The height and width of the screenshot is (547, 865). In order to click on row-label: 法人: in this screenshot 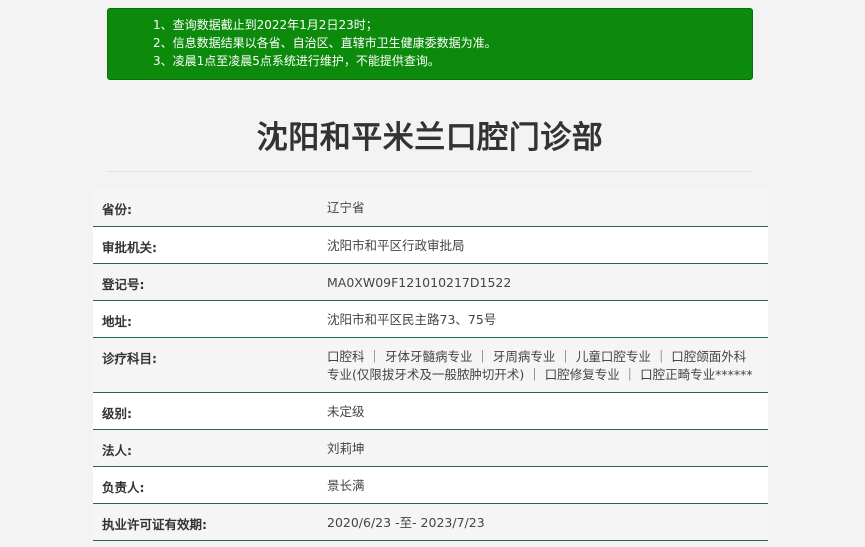, I will do `click(117, 450)`.